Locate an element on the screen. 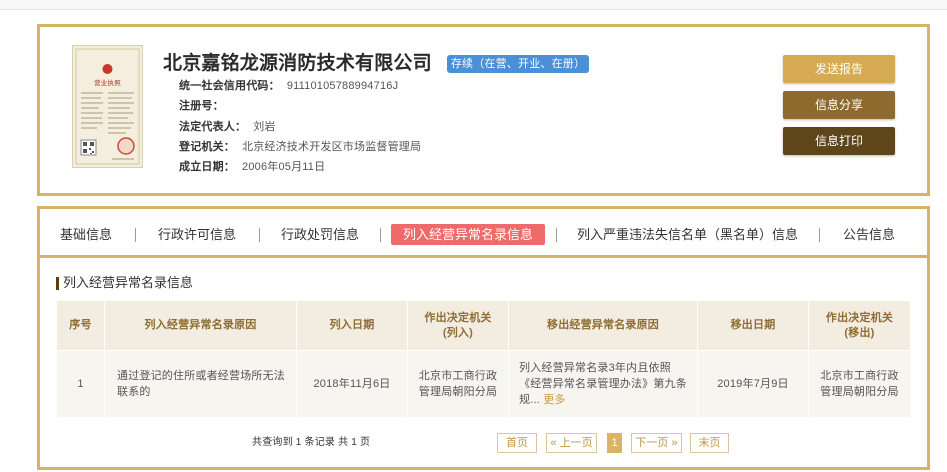  first-page-button: 首页 is located at coordinates (517, 443).